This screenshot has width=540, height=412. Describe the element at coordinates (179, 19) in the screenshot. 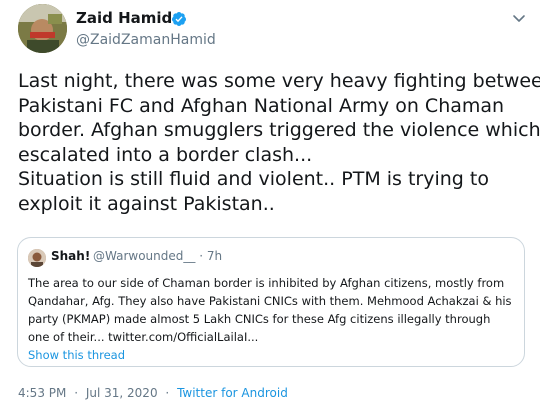

I see `verified-badge-icon` at that location.